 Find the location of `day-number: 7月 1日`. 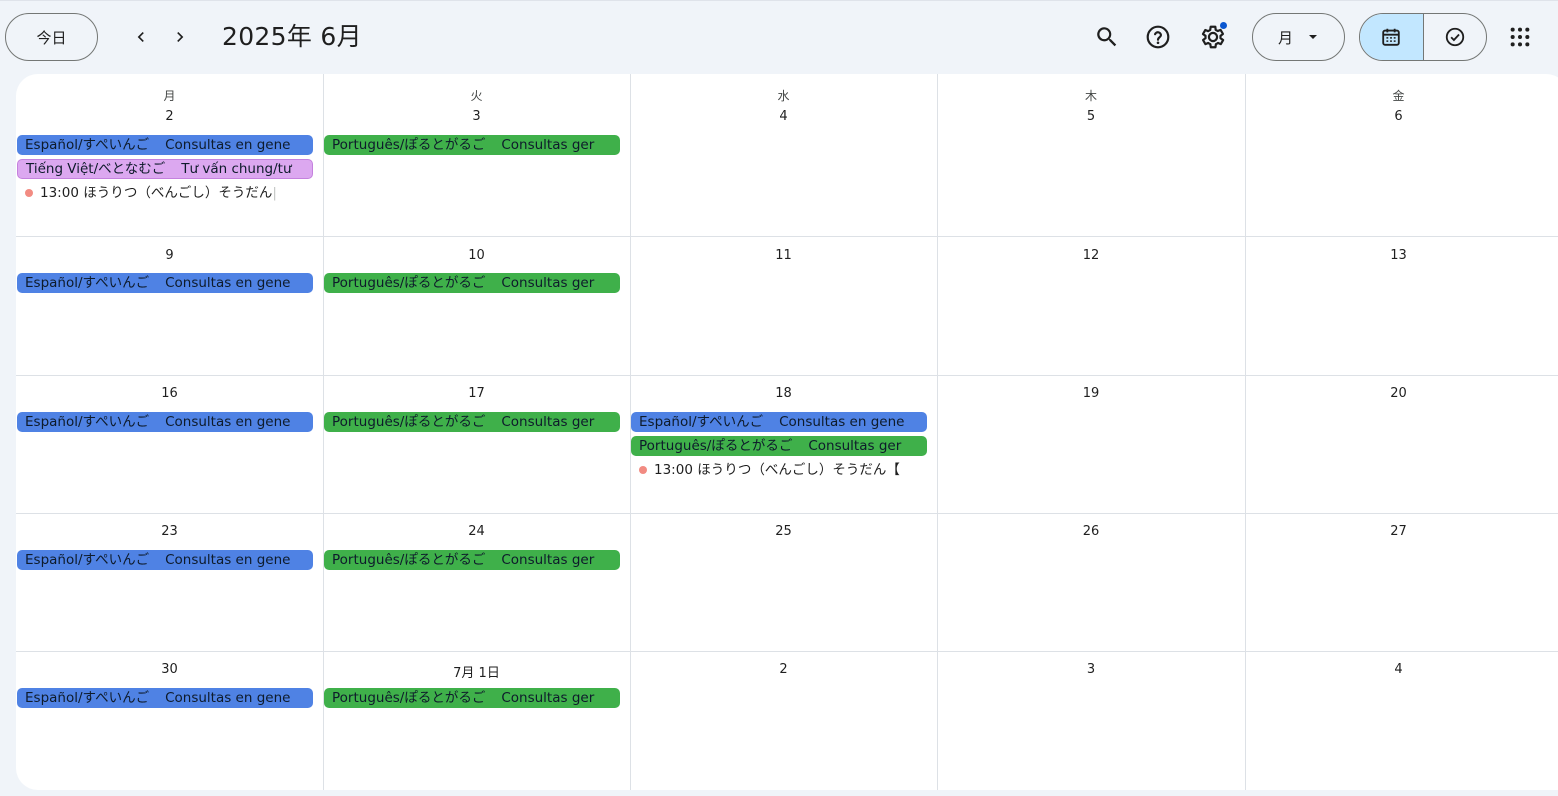

day-number: 7月 1日 is located at coordinates (476, 671).